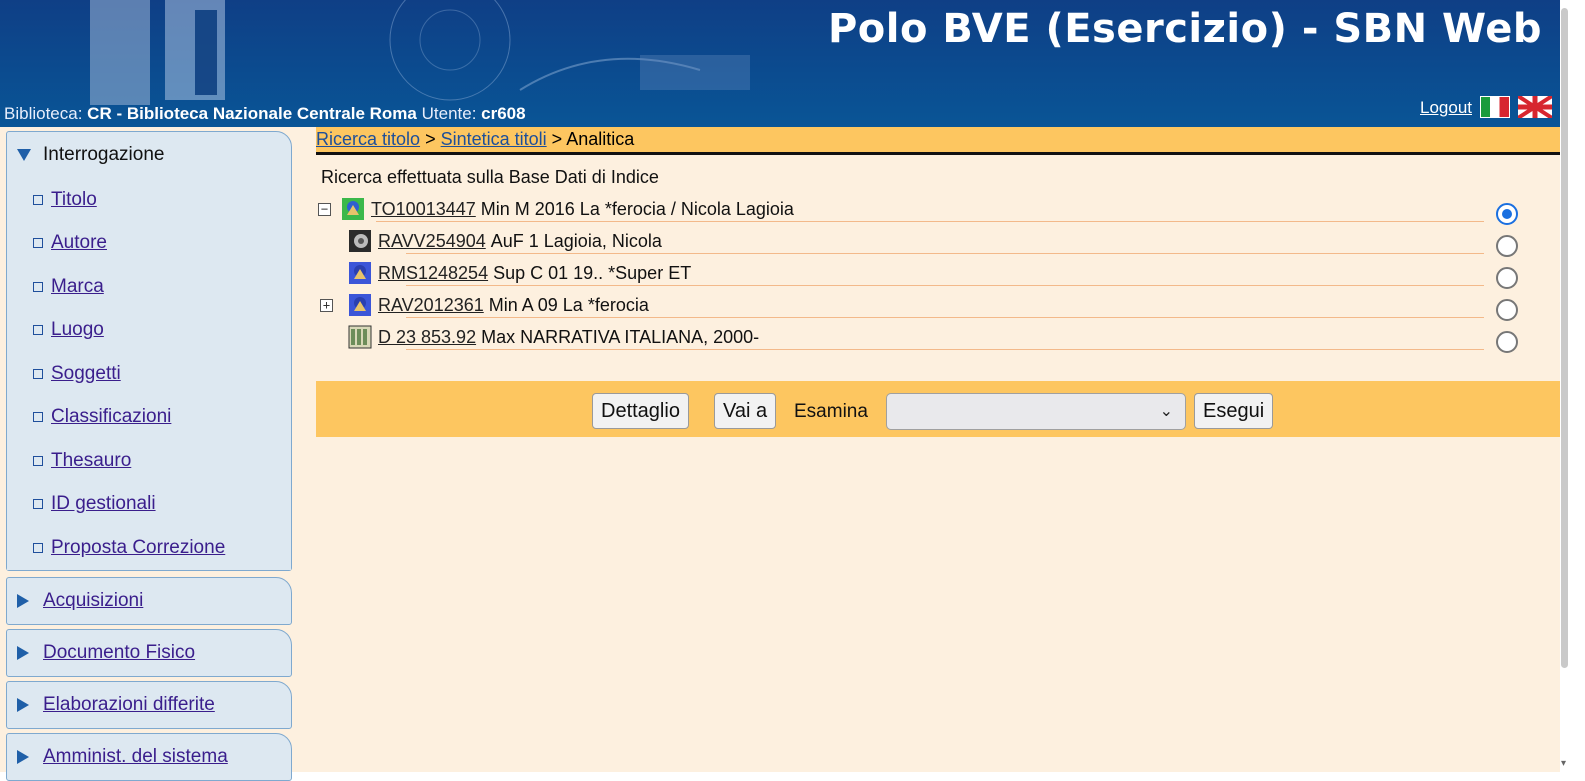 Image resolution: width=1585 pixels, height=781 pixels. What do you see at coordinates (433, 273) in the screenshot?
I see `record-id-link: RMS1248254` at bounding box center [433, 273].